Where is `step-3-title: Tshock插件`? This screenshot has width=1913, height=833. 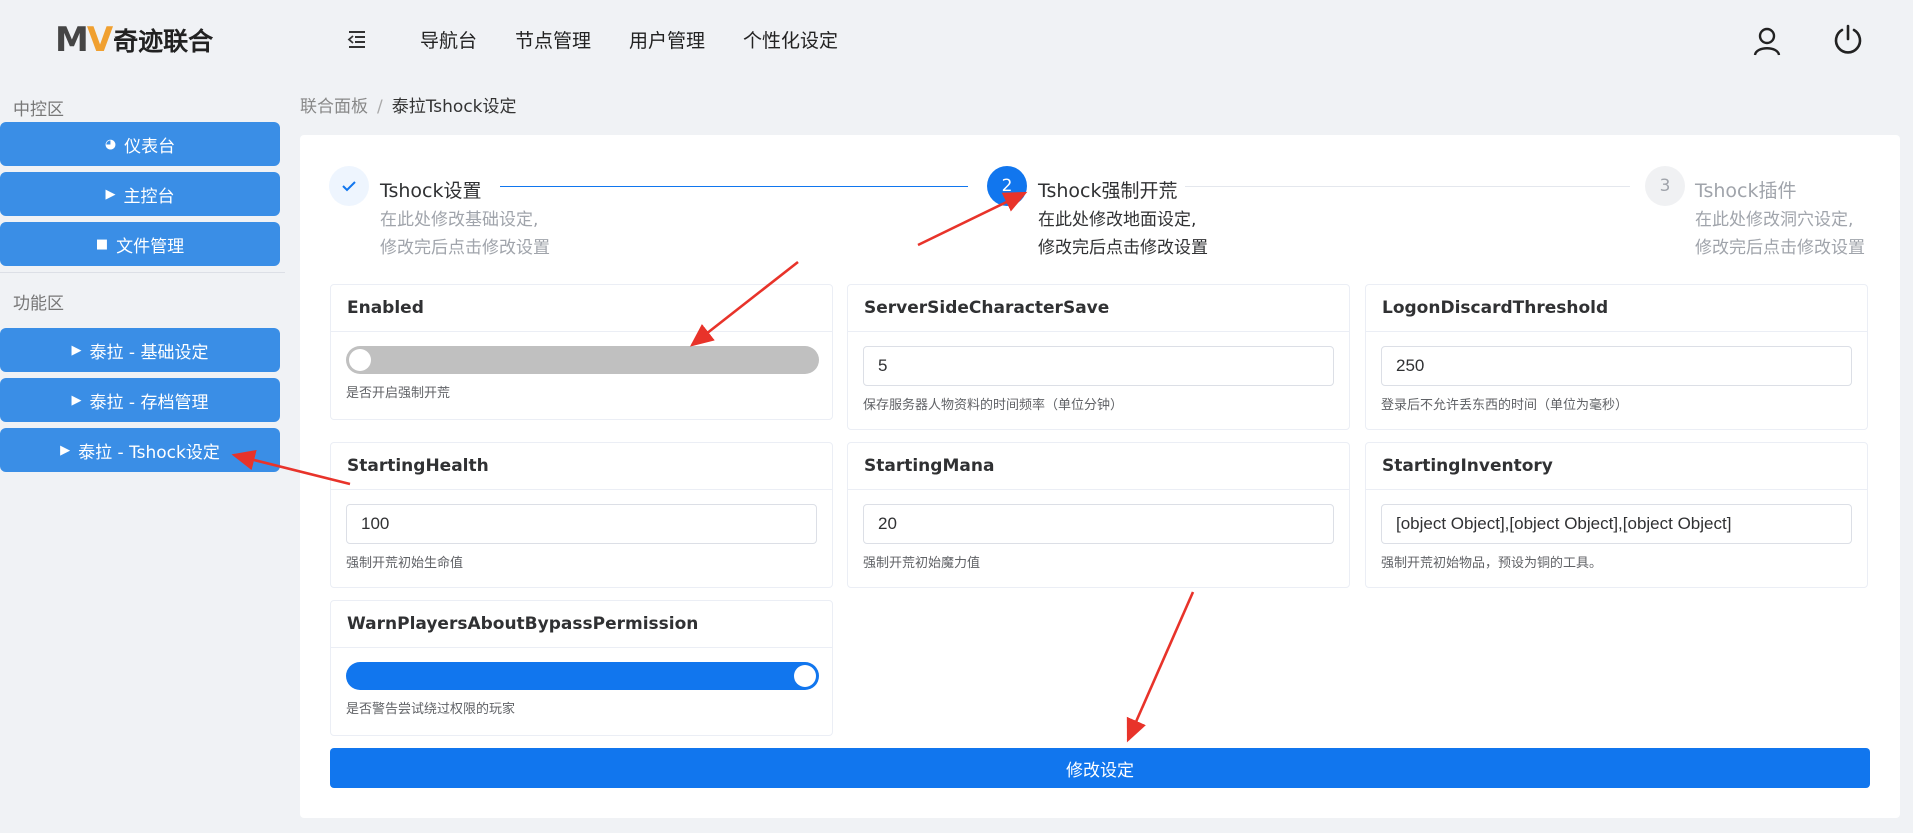
step-3-title: Tshock插件 is located at coordinates (1746, 191).